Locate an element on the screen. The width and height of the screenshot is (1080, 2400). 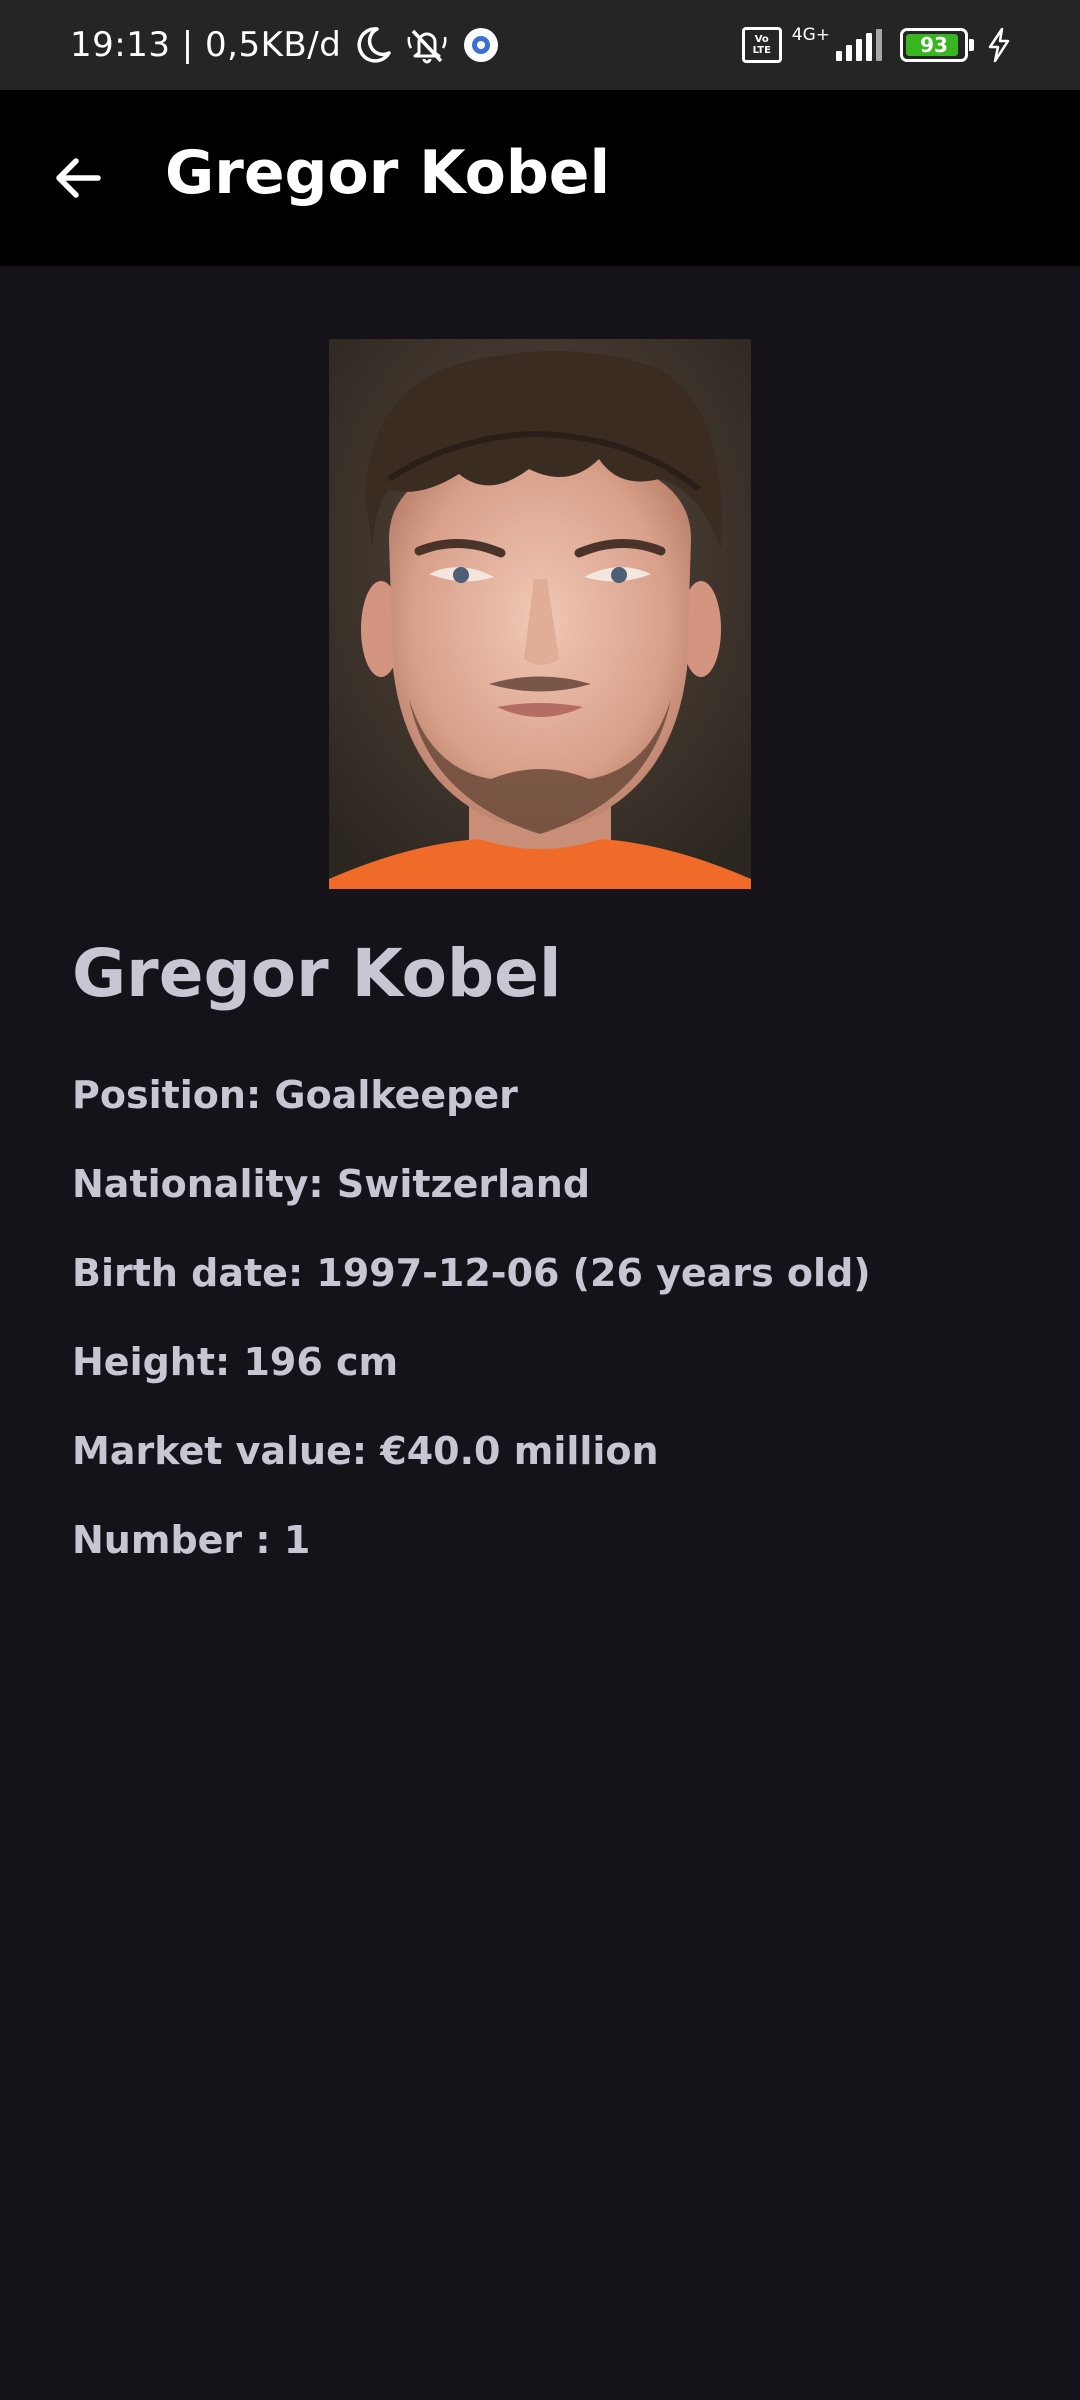
status-right: Vo LTE 4G+ 93 is located at coordinates (876, 45).